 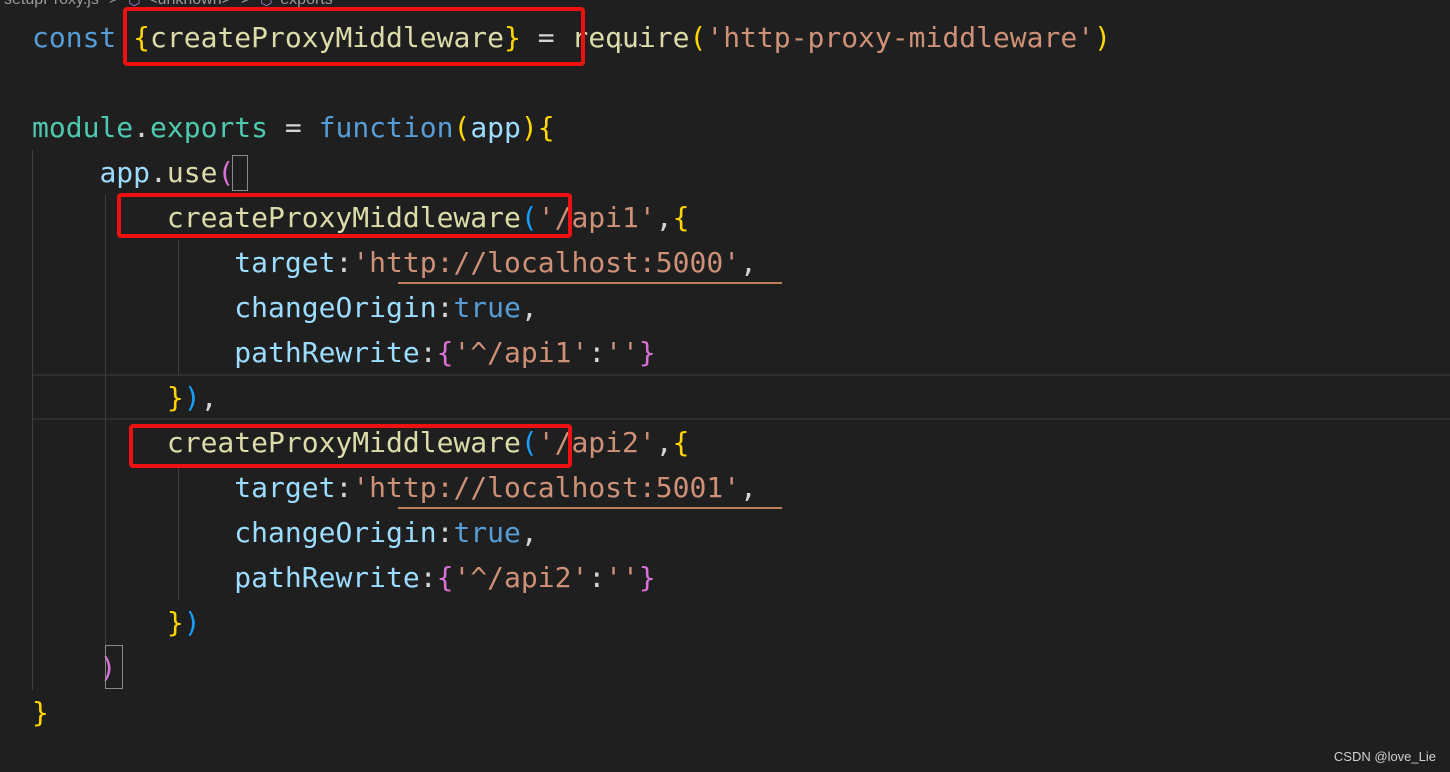 What do you see at coordinates (741, 397) in the screenshot?
I see `current-line-highlight` at bounding box center [741, 397].